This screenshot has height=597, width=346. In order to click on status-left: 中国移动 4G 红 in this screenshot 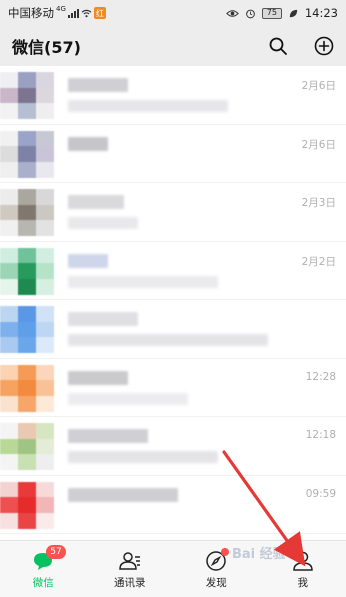, I will do `click(57, 13)`.